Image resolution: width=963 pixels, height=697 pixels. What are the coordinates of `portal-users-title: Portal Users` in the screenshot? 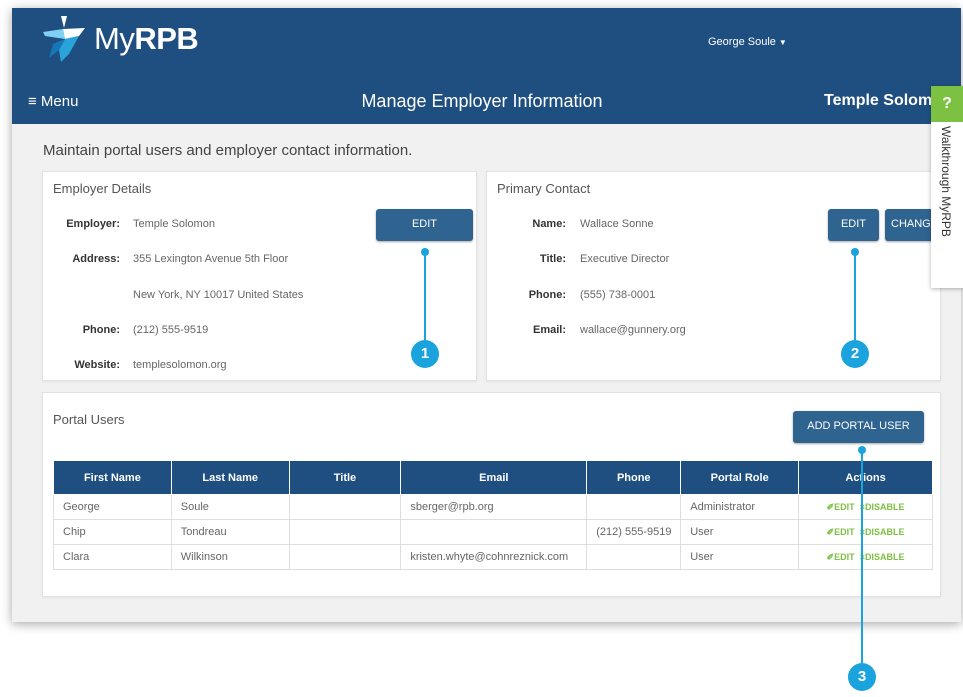 It's located at (89, 419).